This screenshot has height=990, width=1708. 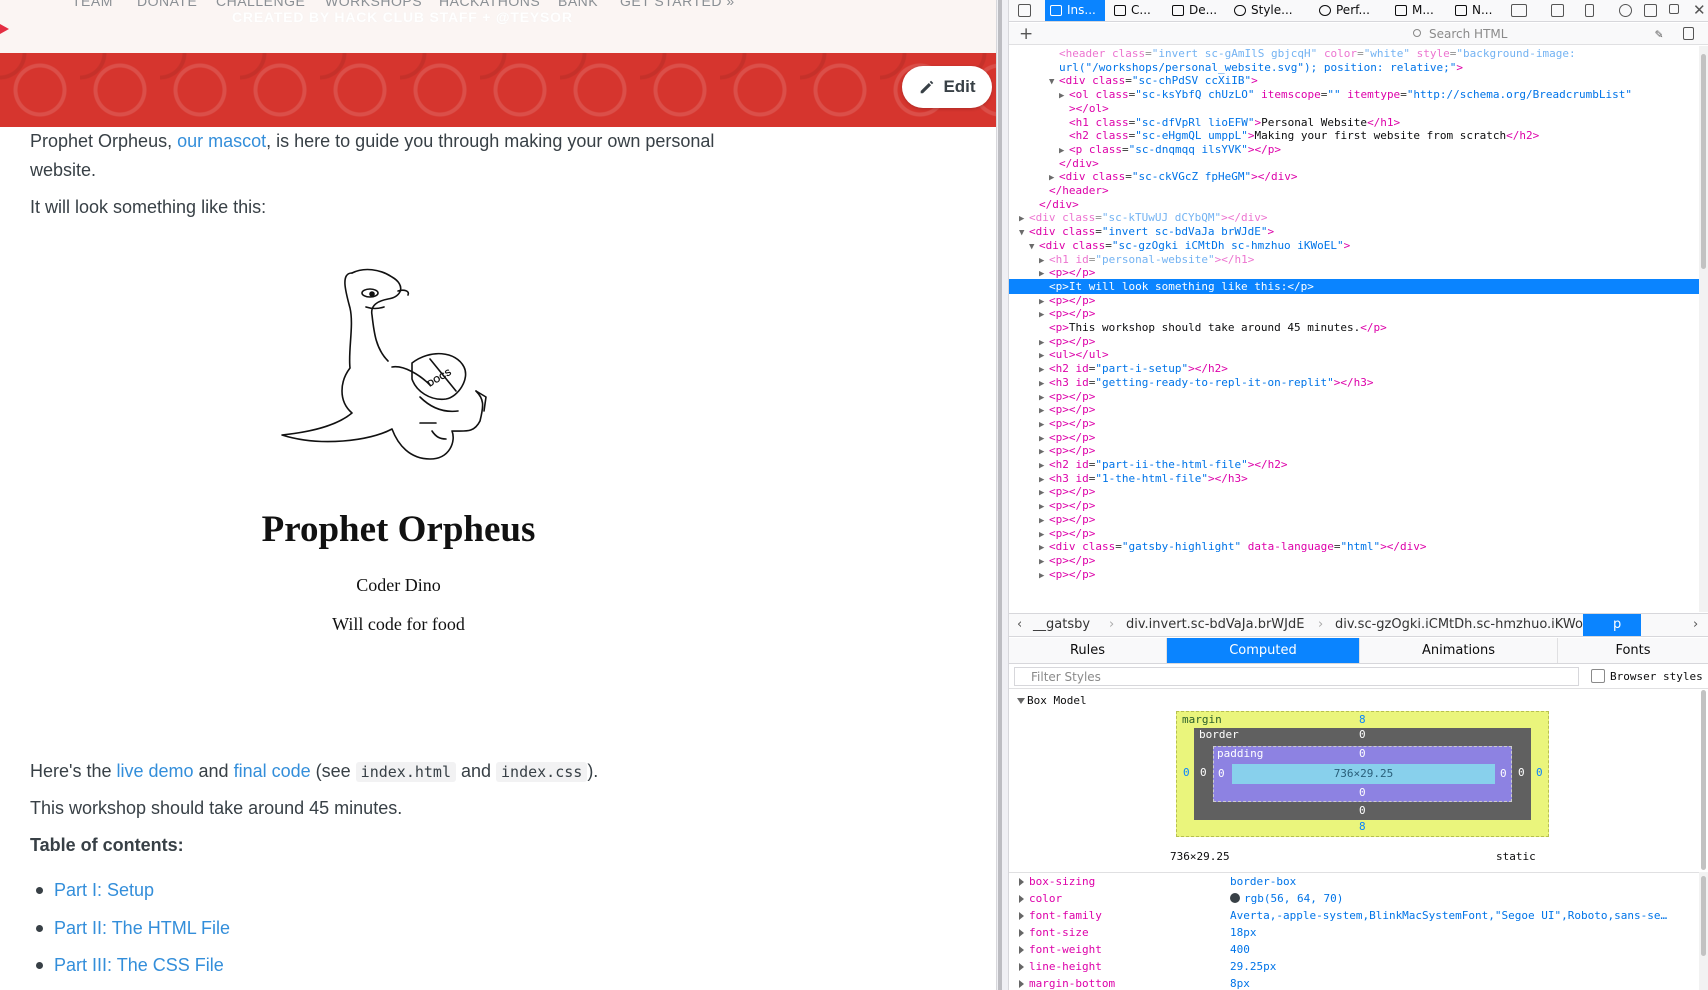 What do you see at coordinates (167, 4) in the screenshot?
I see `nav-donate-link: DONATE` at bounding box center [167, 4].